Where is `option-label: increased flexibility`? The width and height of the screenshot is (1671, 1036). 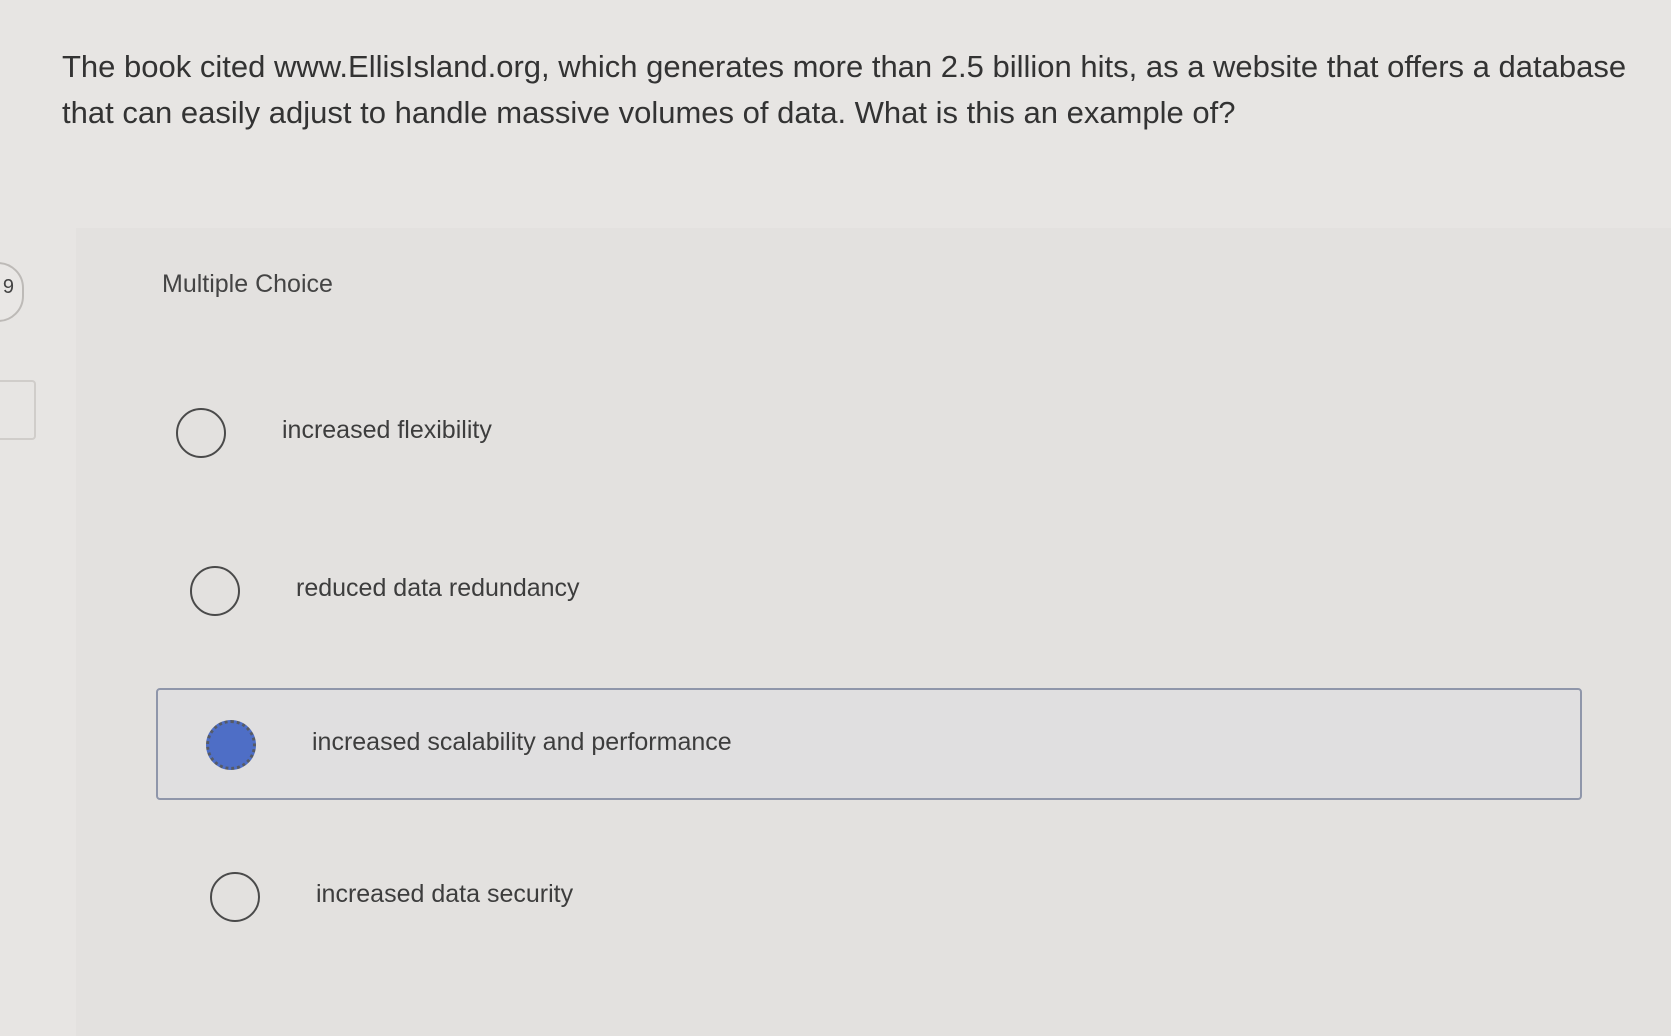 option-label: increased flexibility is located at coordinates (387, 430).